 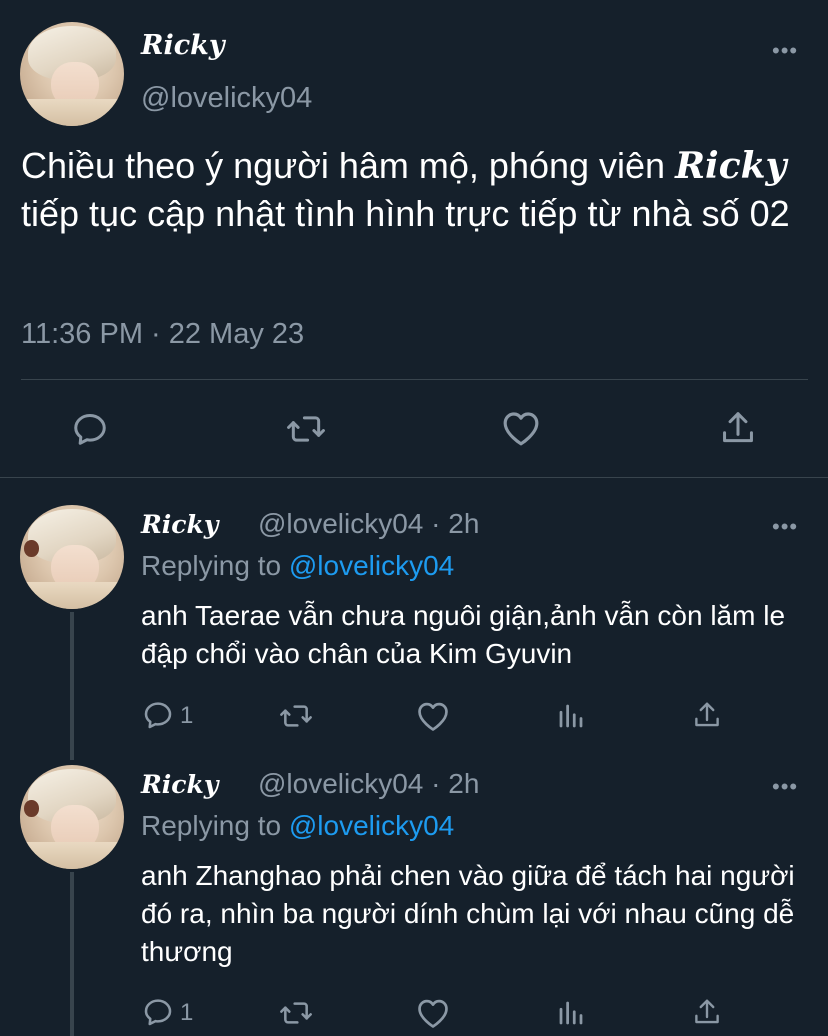 What do you see at coordinates (348, 165) in the screenshot?
I see `tweet-text-part: Chiều theo ý người hâm mộ, phóng viên` at bounding box center [348, 165].